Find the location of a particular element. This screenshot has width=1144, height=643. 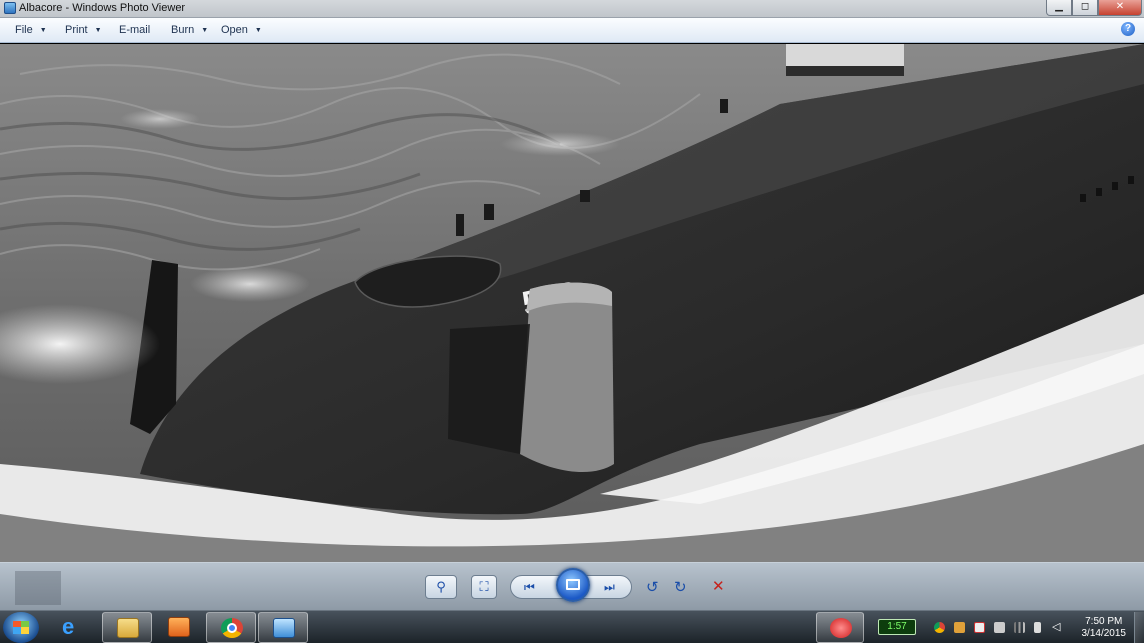

zoom-button: ⚲ is located at coordinates (441, 587).